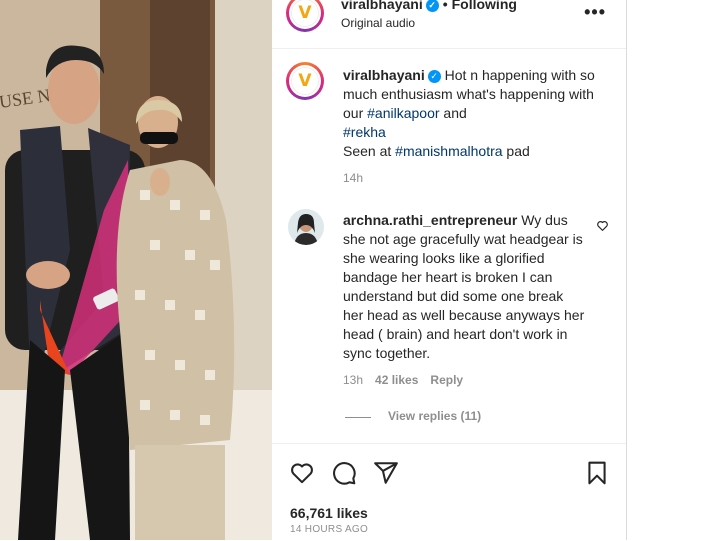 This screenshot has width=720, height=541. Describe the element at coordinates (595, 12) in the screenshot. I see `more-icon: •••` at that location.